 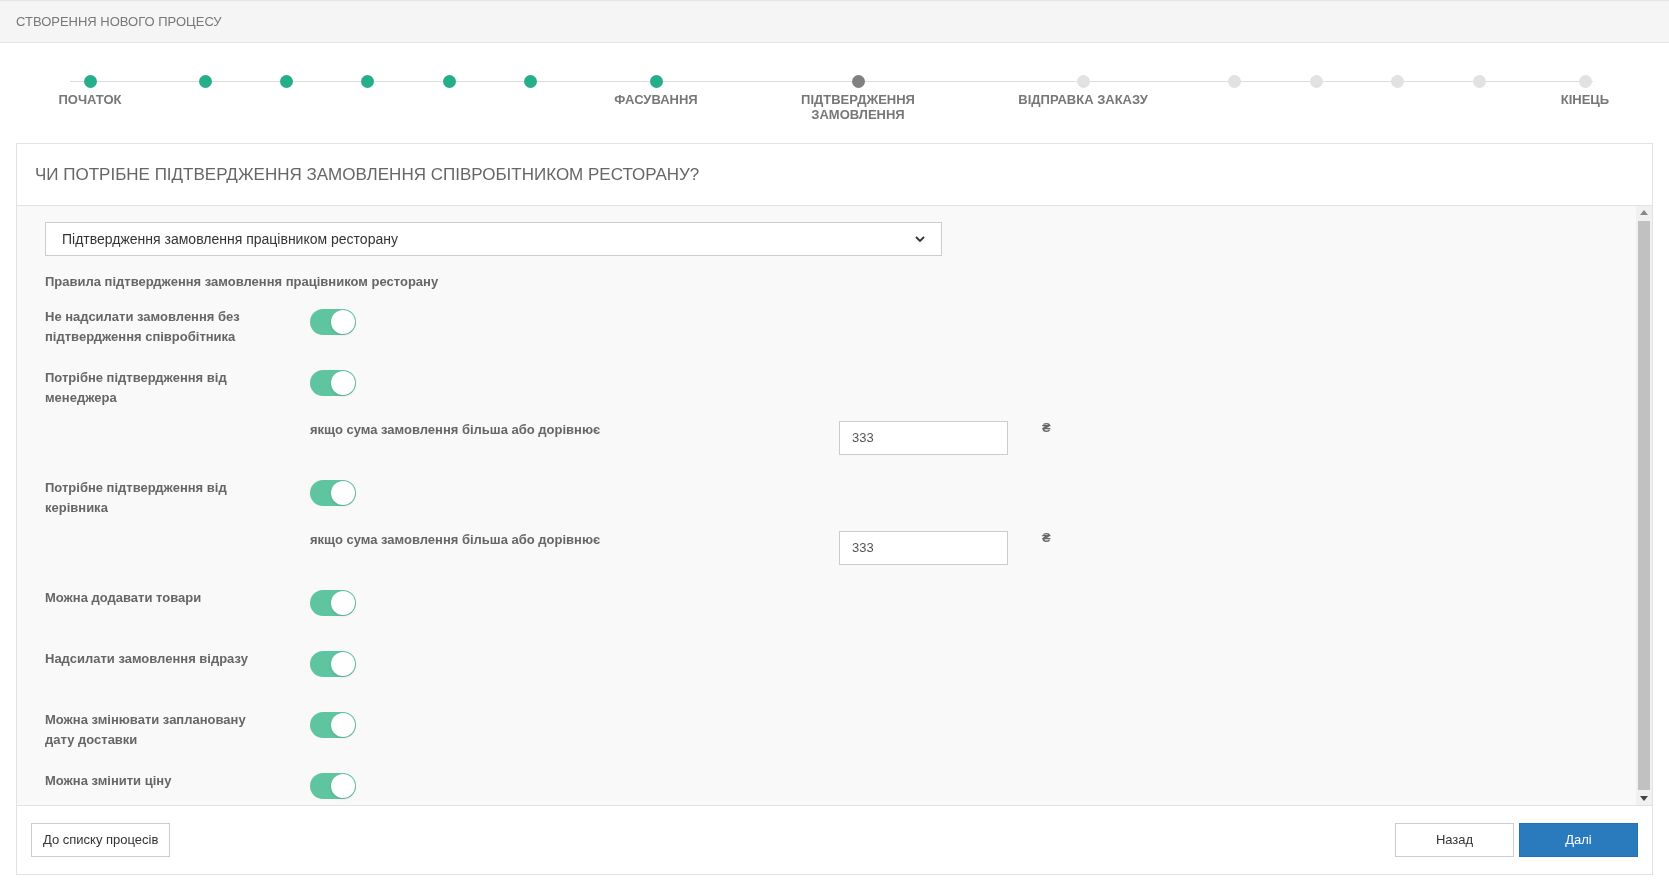 I want to click on next-button: Далі, so click(x=1578, y=840).